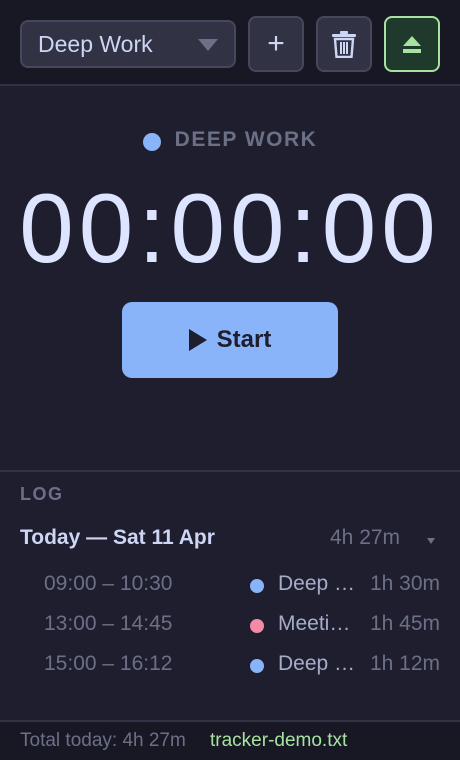  Describe the element at coordinates (244, 339) in the screenshot. I see `start-button-label: Start` at that location.